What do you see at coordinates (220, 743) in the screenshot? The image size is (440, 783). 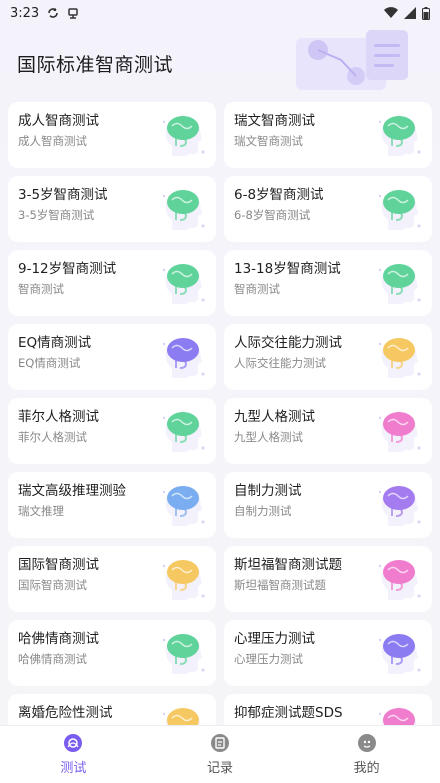 I see `record-icon` at bounding box center [220, 743].